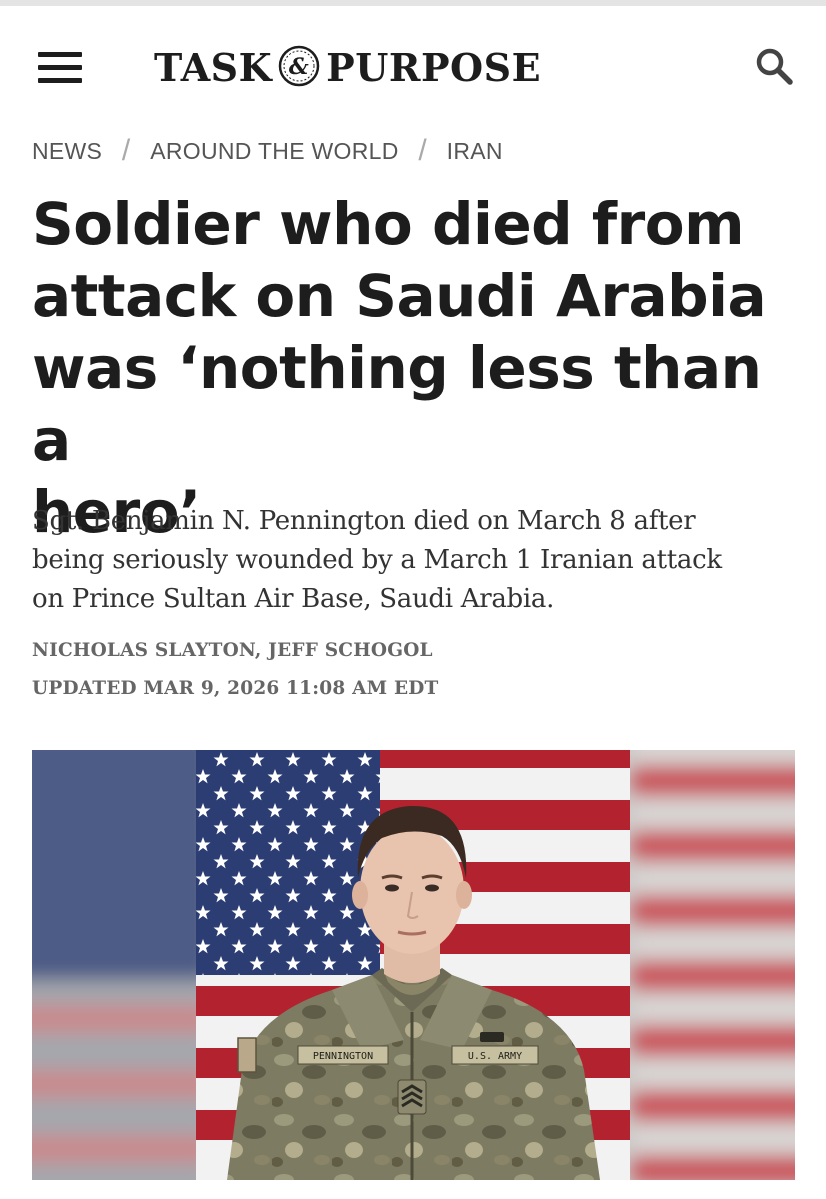 The image size is (826, 1199). I want to click on headline-line: Soldier who died from, so click(388, 224).